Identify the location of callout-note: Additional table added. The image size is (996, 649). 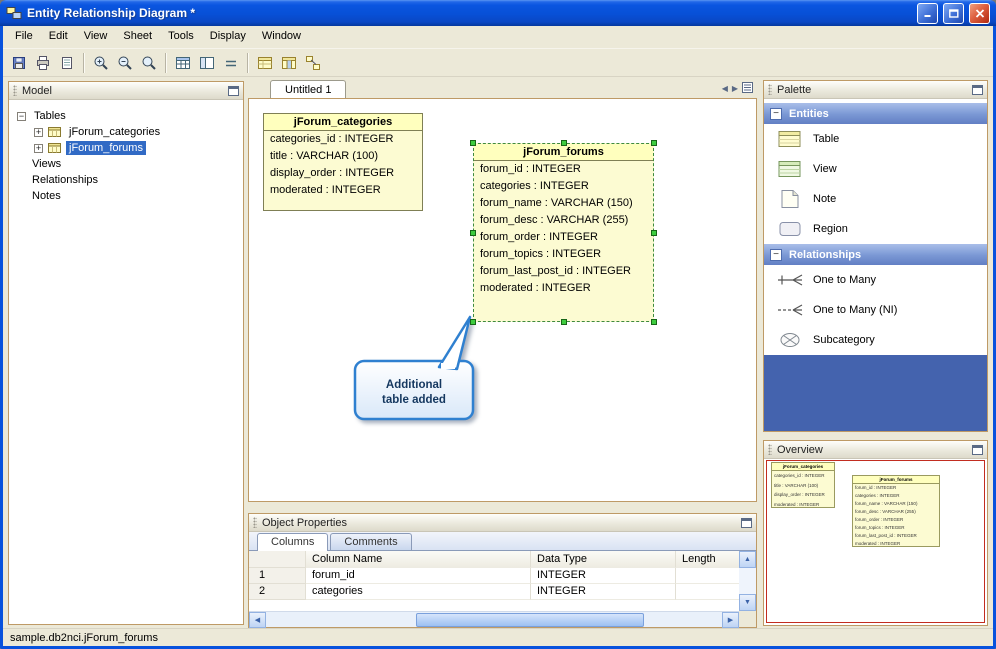
(417, 380).